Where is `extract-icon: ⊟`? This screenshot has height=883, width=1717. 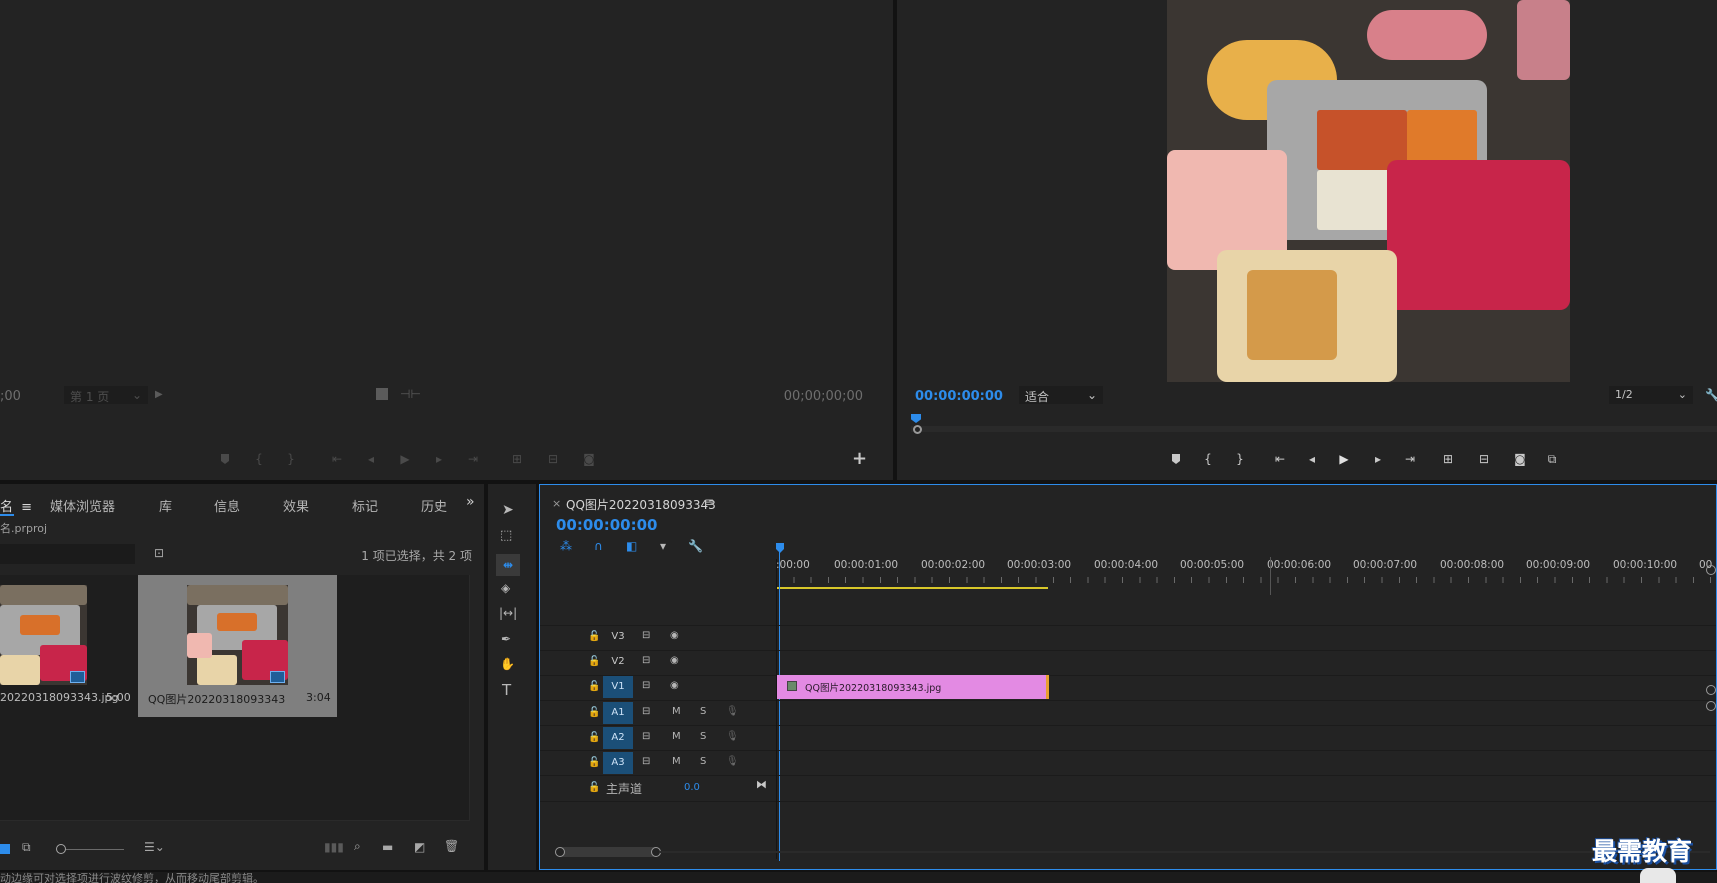 extract-icon: ⊟ is located at coordinates (1484, 459).